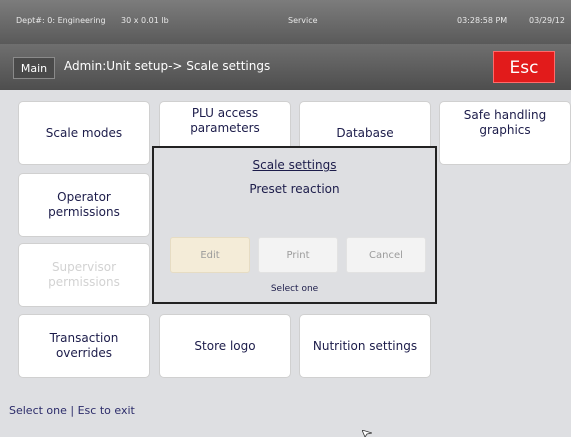  What do you see at coordinates (294, 189) in the screenshot?
I see `dialog-subtitle: Preset reaction` at bounding box center [294, 189].